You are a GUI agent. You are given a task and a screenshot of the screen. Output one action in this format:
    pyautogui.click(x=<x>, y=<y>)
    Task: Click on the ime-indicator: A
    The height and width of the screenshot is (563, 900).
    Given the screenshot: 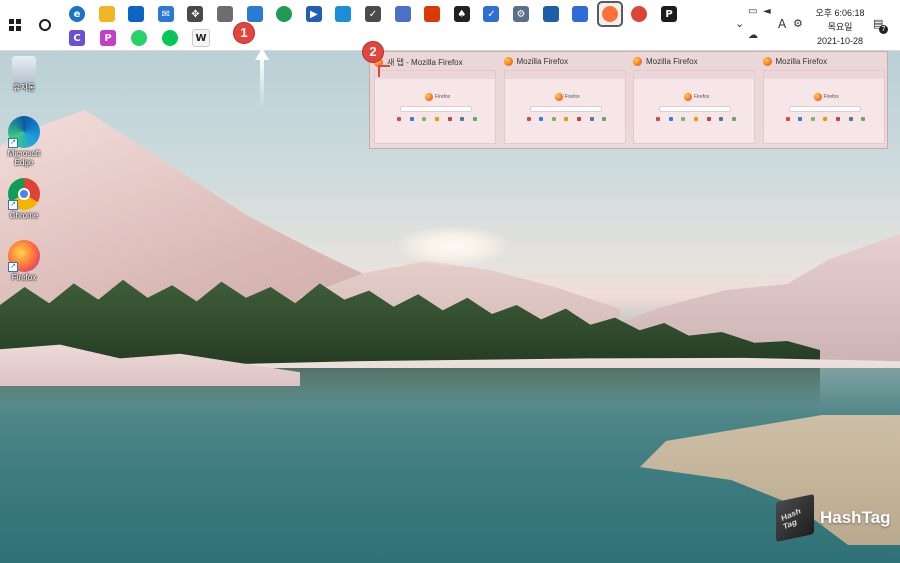 What is the action you would take?
    pyautogui.click(x=782, y=24)
    